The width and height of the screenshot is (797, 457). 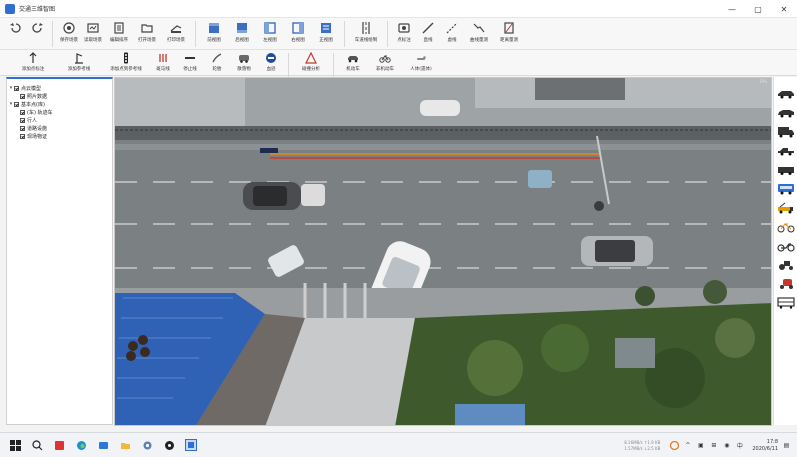 I want to click on distance-measure-button: 距离量测, so click(x=509, y=34).